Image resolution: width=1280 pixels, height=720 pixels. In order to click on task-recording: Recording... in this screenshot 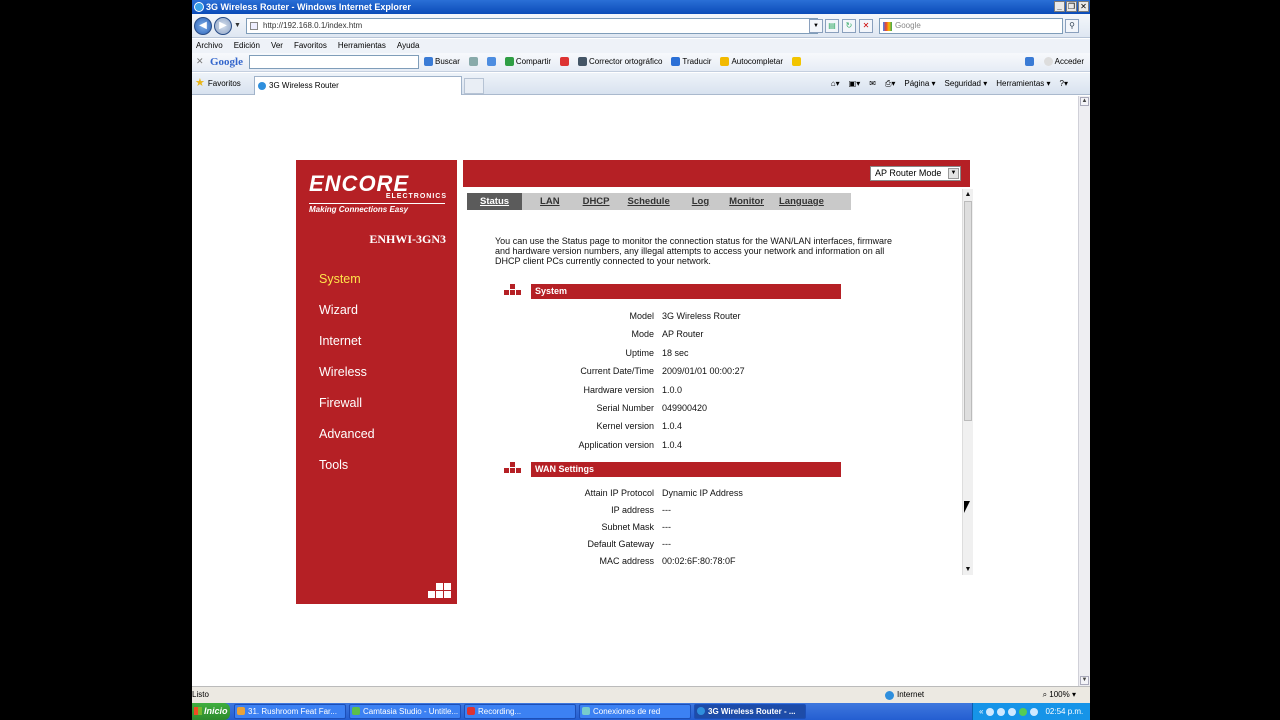, I will do `click(520, 711)`.